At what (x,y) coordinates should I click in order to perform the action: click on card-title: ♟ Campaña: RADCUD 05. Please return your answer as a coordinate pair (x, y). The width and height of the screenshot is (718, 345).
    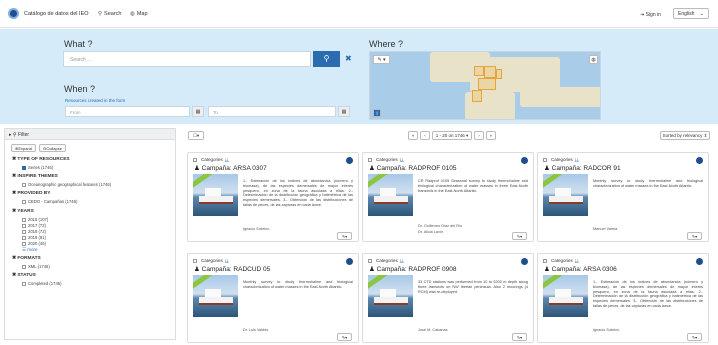
    Looking at the image, I should click on (232, 269).